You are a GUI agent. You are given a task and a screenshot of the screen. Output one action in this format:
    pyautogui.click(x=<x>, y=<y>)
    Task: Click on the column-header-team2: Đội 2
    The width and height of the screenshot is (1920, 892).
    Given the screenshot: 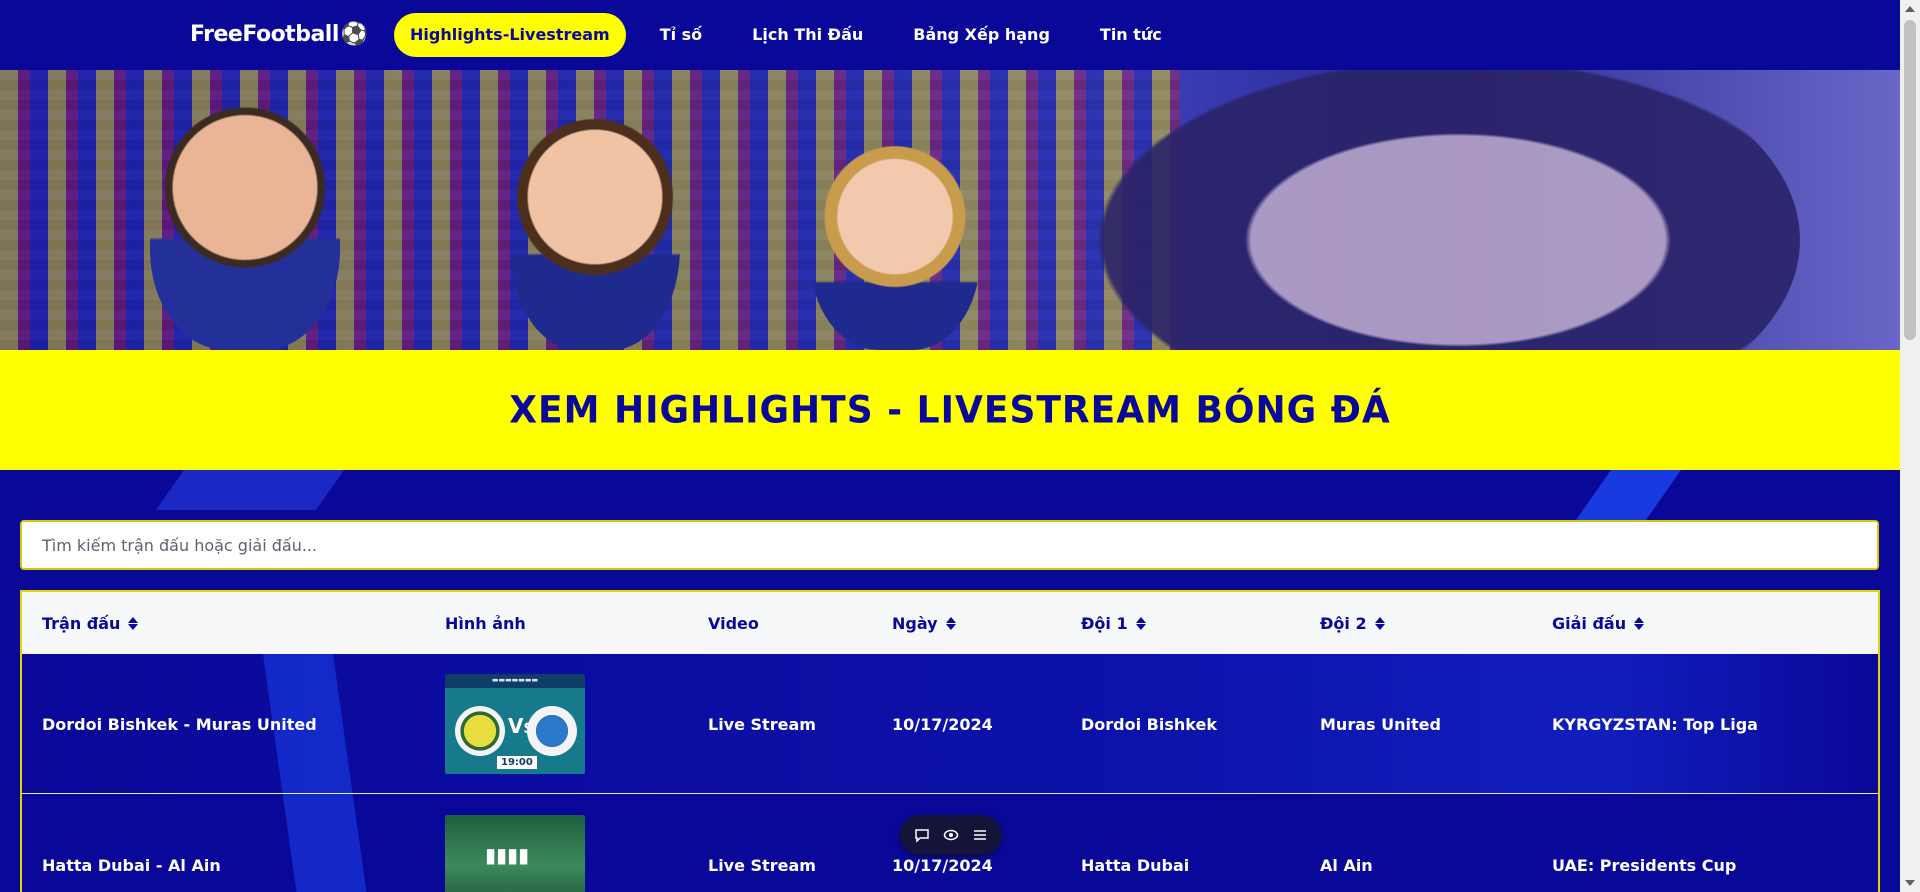 What is the action you would take?
    pyautogui.click(x=1352, y=623)
    